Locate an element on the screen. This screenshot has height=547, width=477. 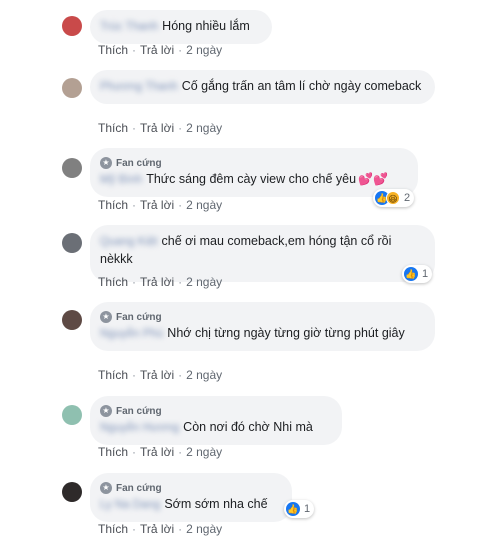
comment-bubble: ★ Fan cứng Ly Na Dang Sớm sớm nha chế is located at coordinates (191, 497).